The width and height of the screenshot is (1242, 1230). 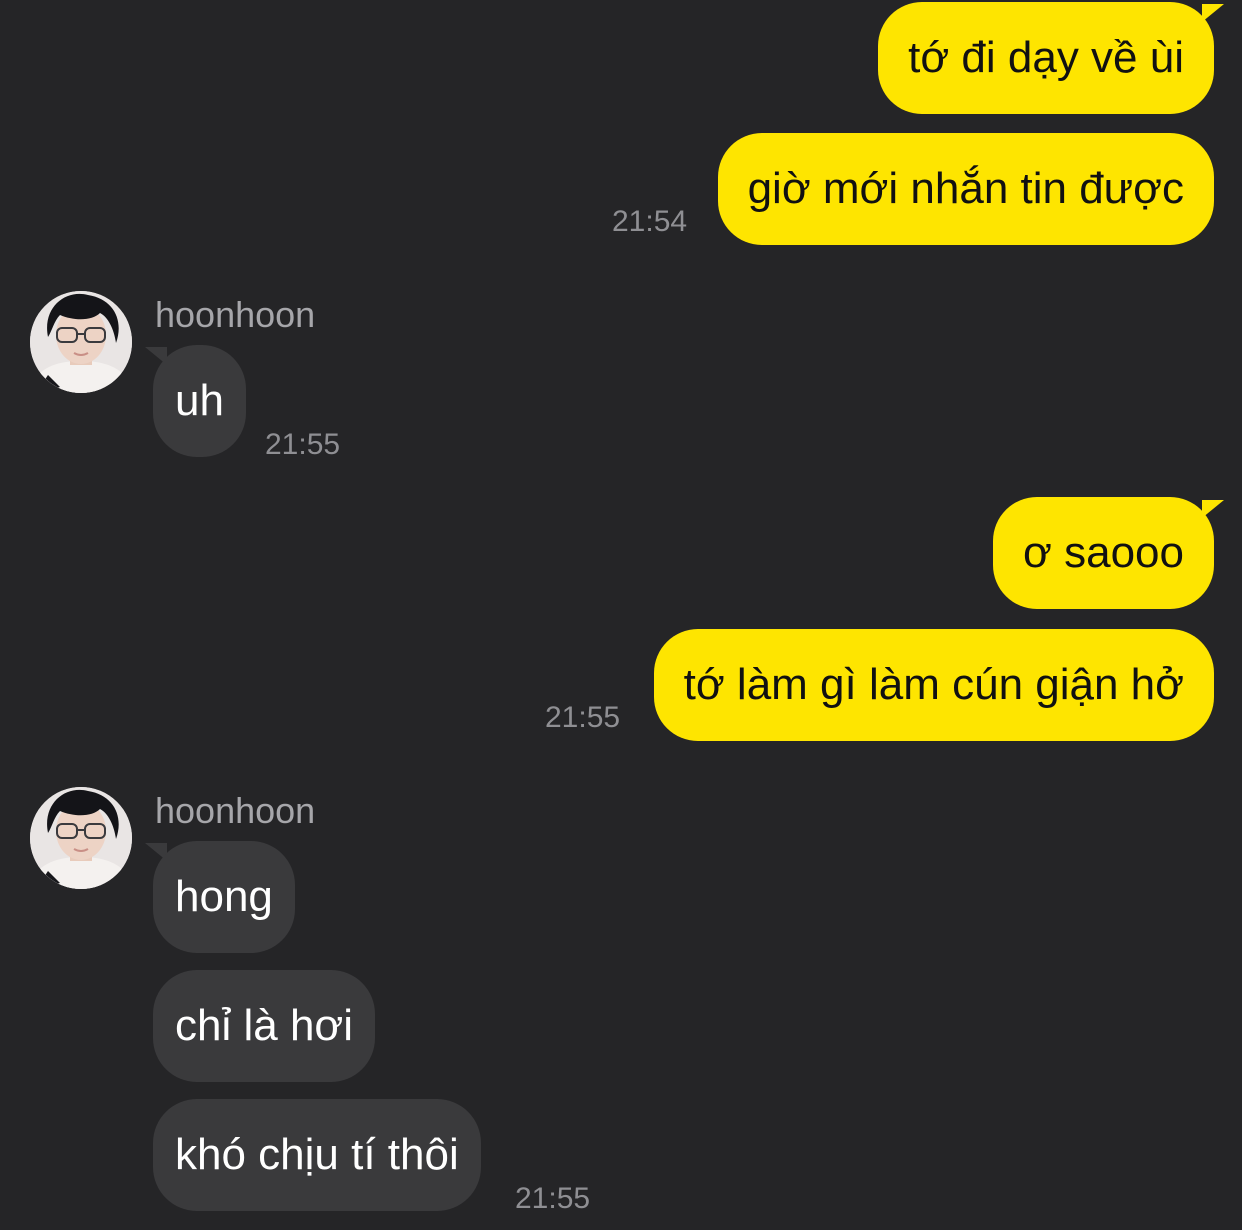 What do you see at coordinates (224, 897) in the screenshot?
I see `contact-message-bubble: hong` at bounding box center [224, 897].